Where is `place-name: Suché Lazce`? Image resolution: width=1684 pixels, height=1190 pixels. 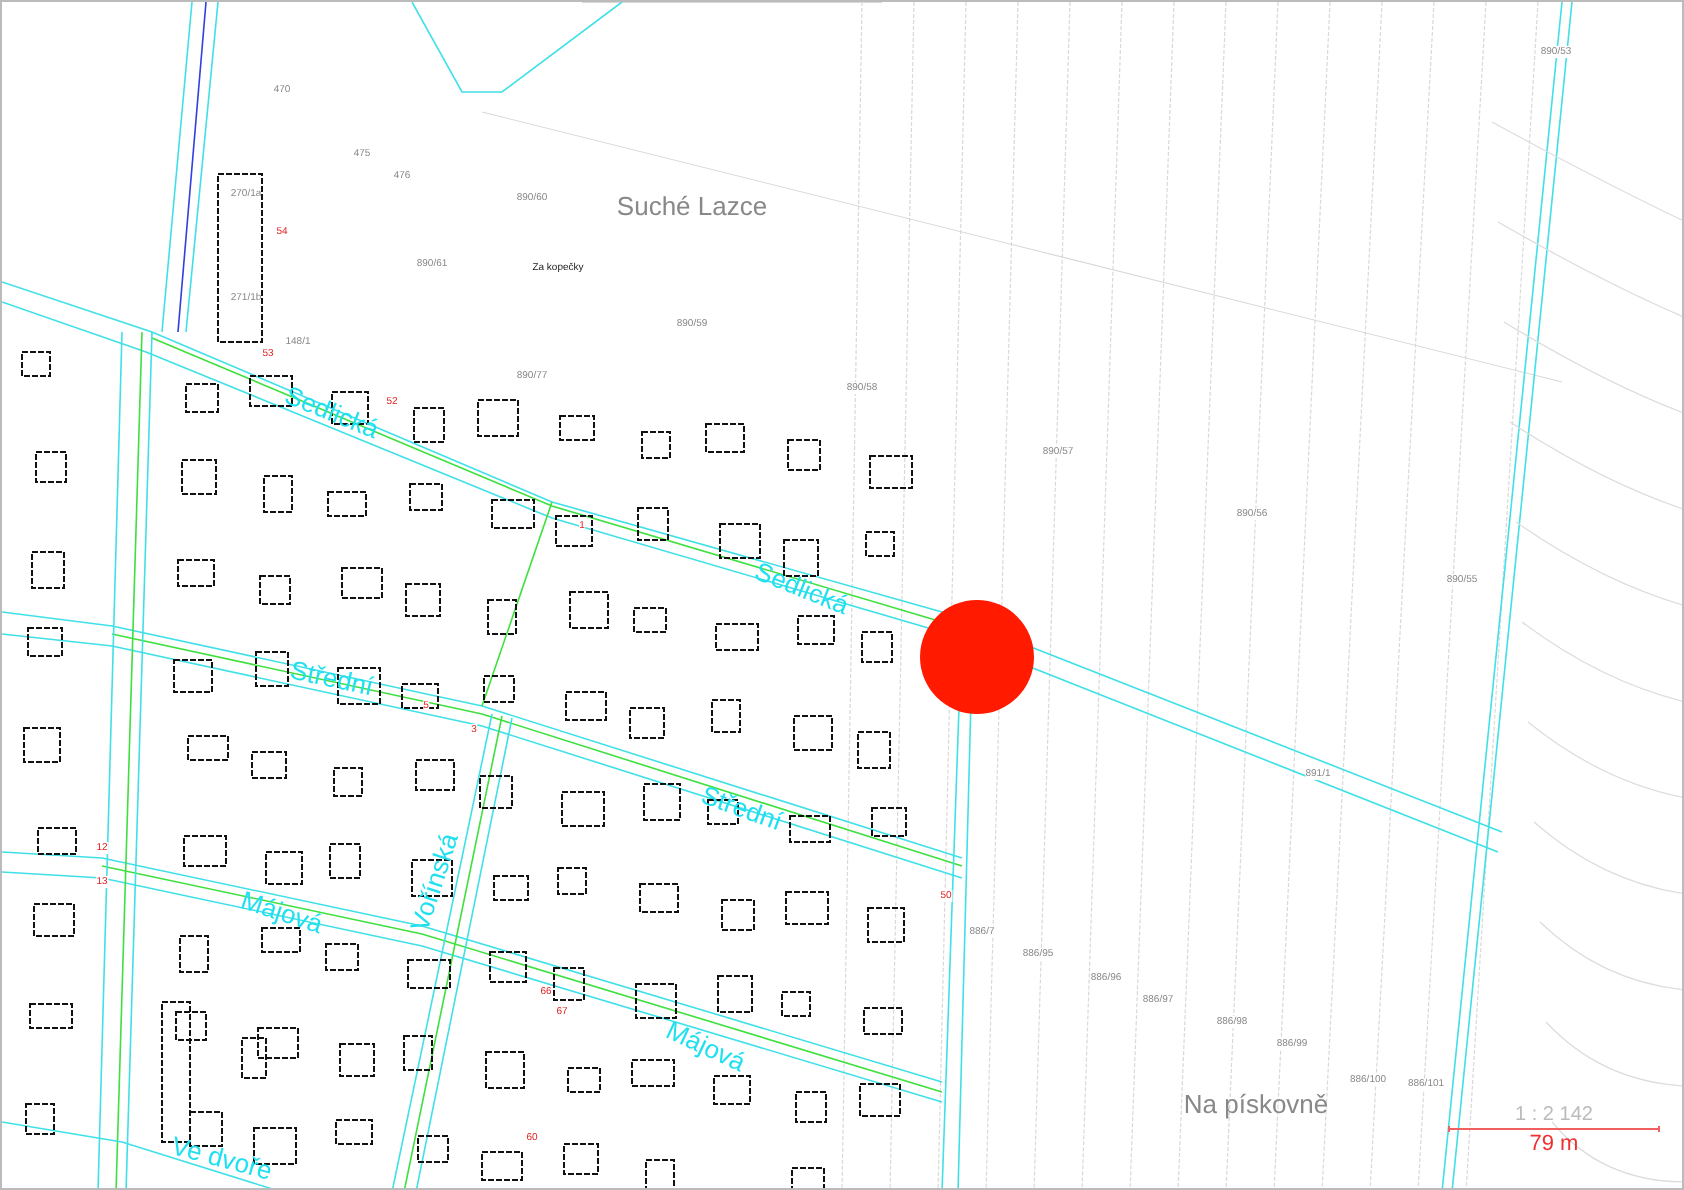
place-name: Suché Lazce is located at coordinates (692, 206).